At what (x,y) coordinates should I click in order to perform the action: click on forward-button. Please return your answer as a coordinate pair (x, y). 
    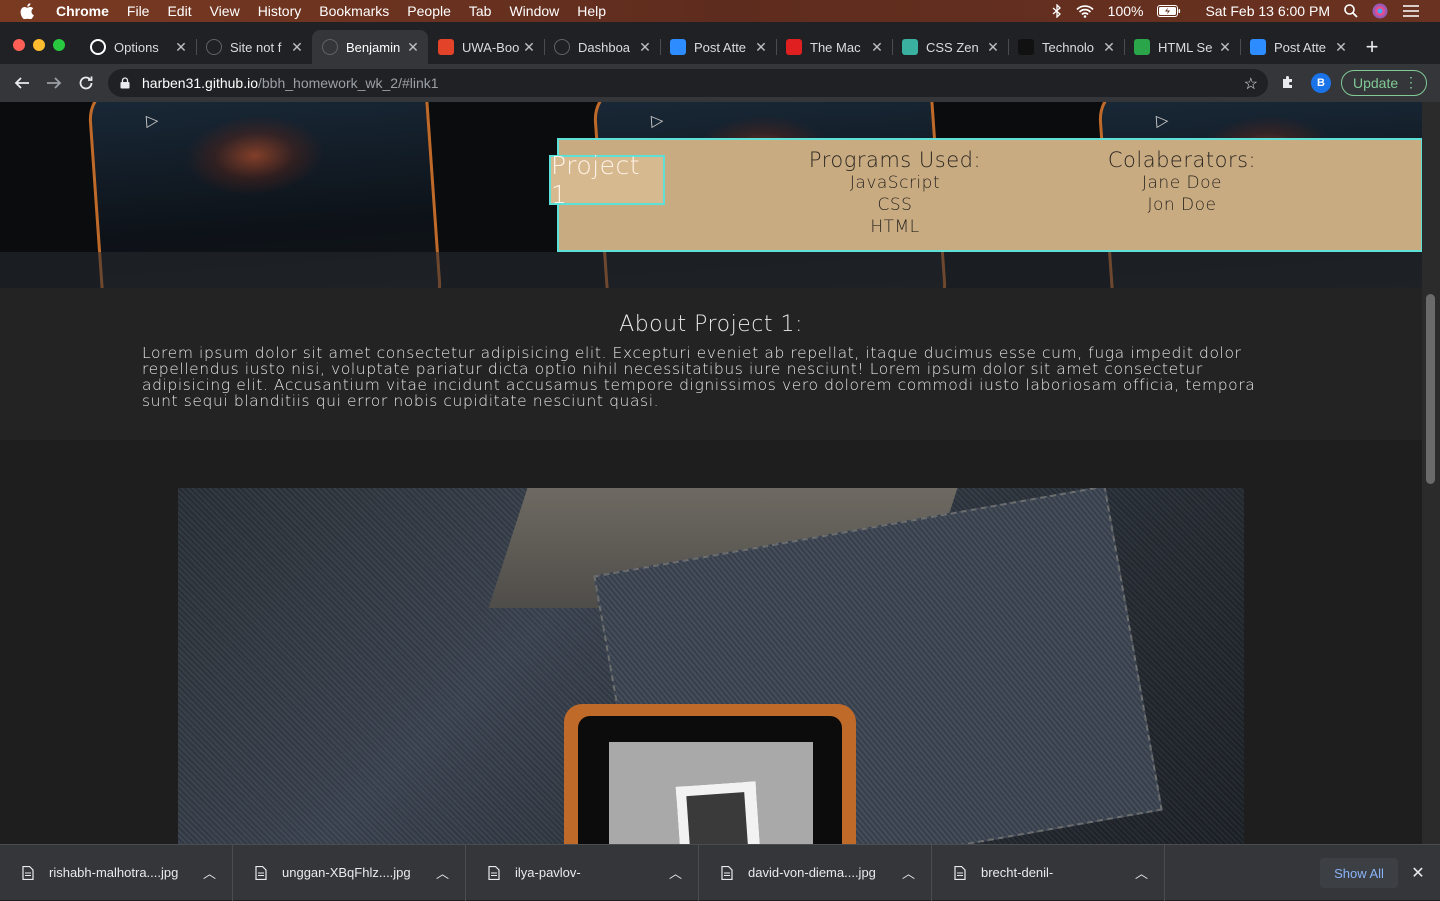
    Looking at the image, I should click on (54, 83).